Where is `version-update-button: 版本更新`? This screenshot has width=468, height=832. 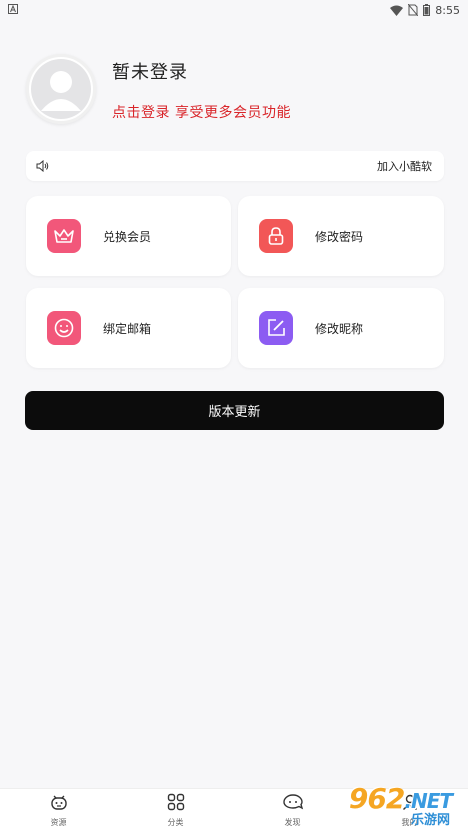 version-update-button: 版本更新 is located at coordinates (234, 410).